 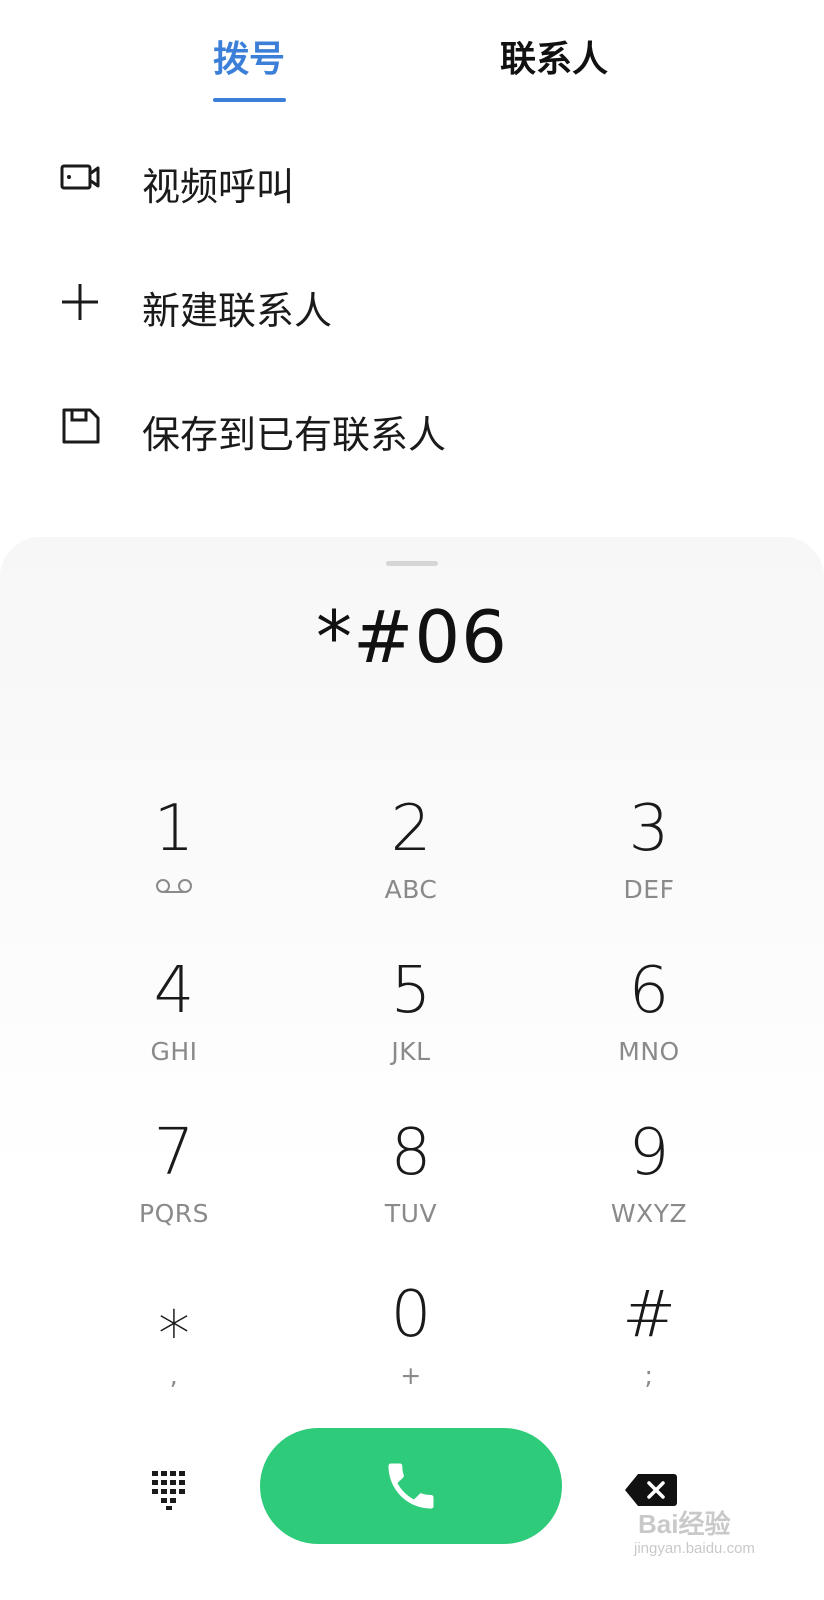 I want to click on tab-bar: 拨号 联系人, so click(x=412, y=55).